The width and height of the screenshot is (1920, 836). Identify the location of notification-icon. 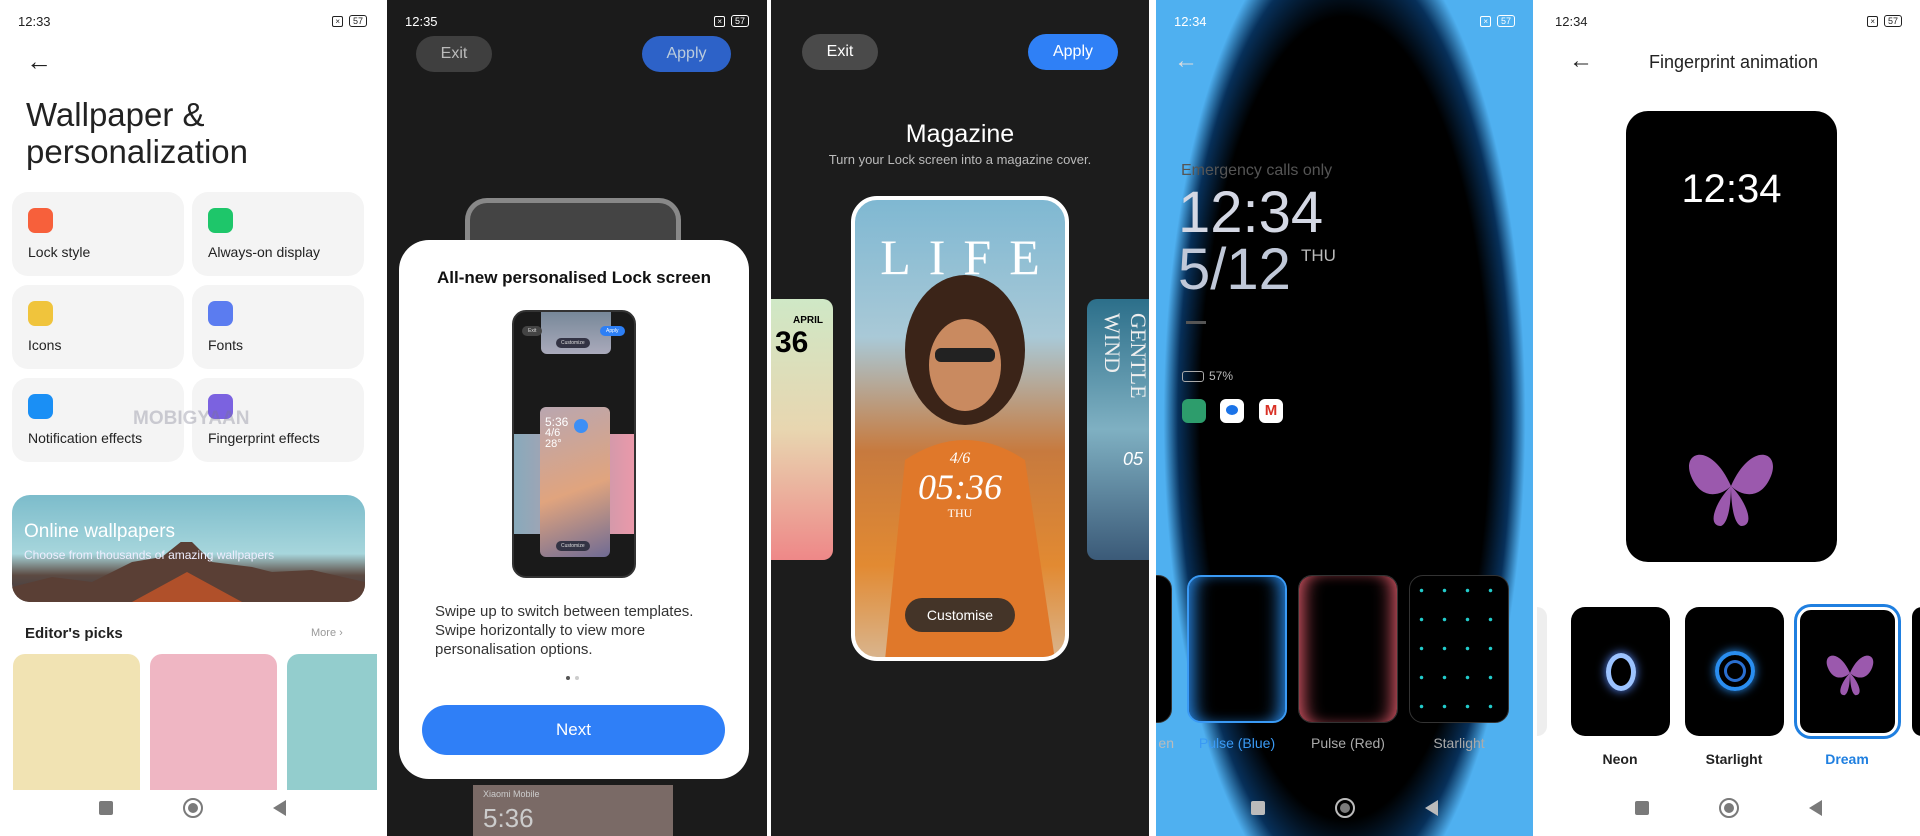
(40, 406).